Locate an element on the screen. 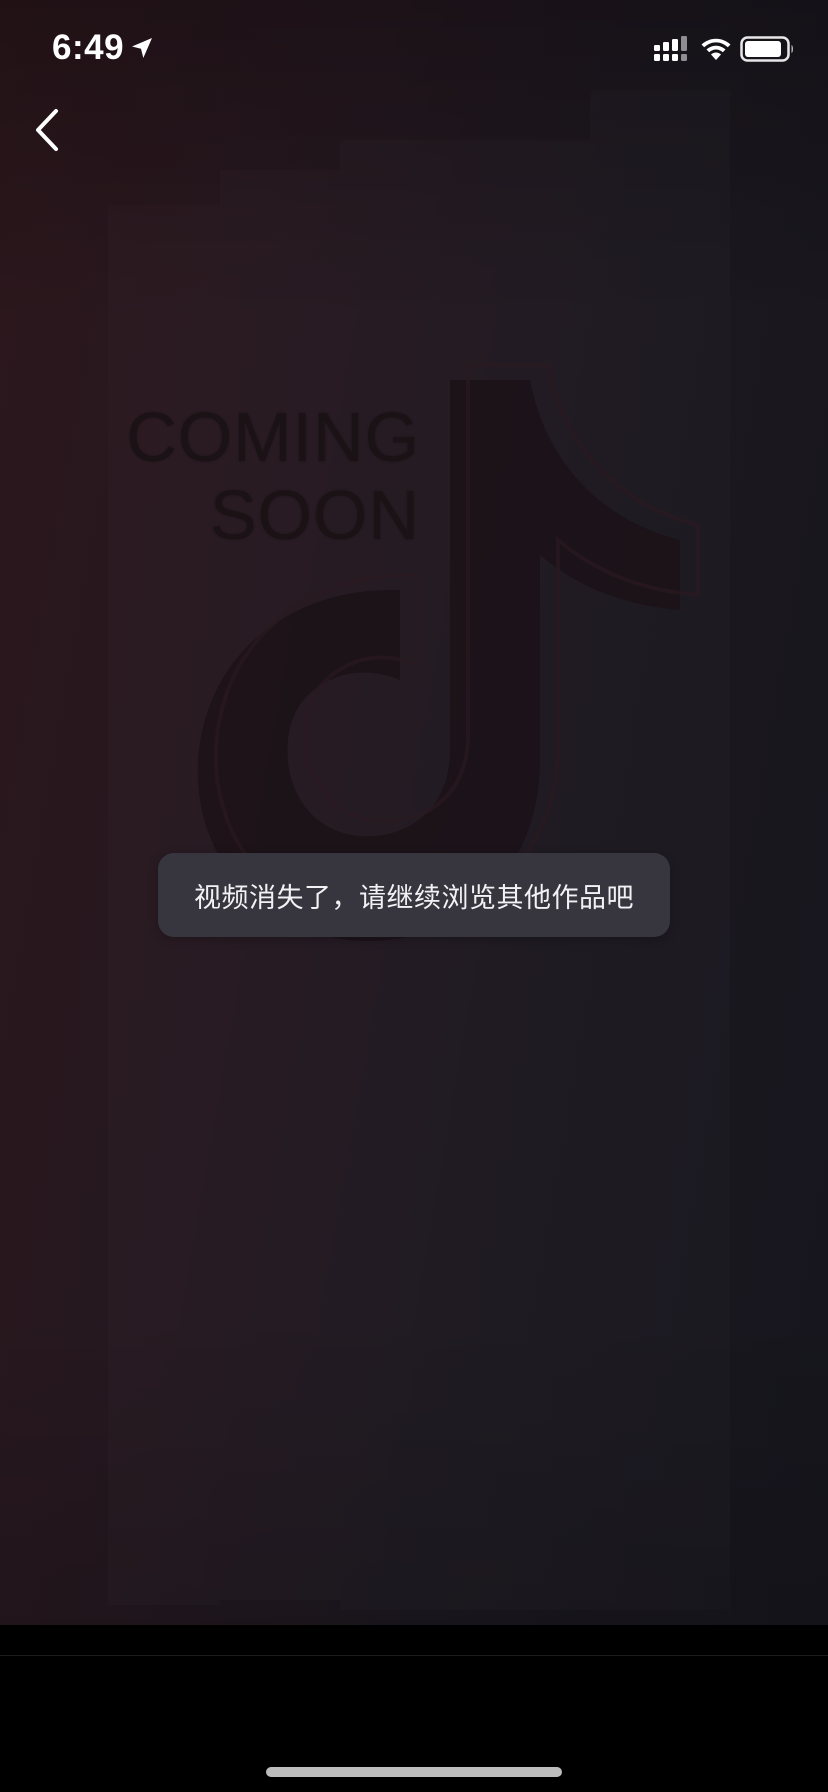 Image resolution: width=828 pixels, height=1792 pixels. cellular-signal-icon is located at coordinates (670, 48).